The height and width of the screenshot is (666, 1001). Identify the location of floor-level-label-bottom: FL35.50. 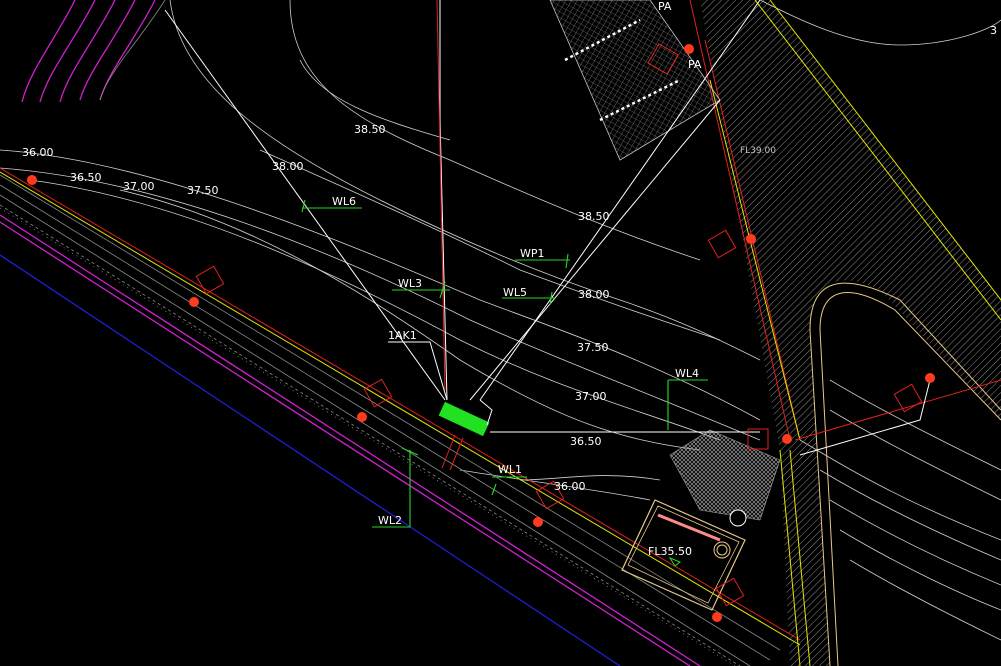
(670, 551).